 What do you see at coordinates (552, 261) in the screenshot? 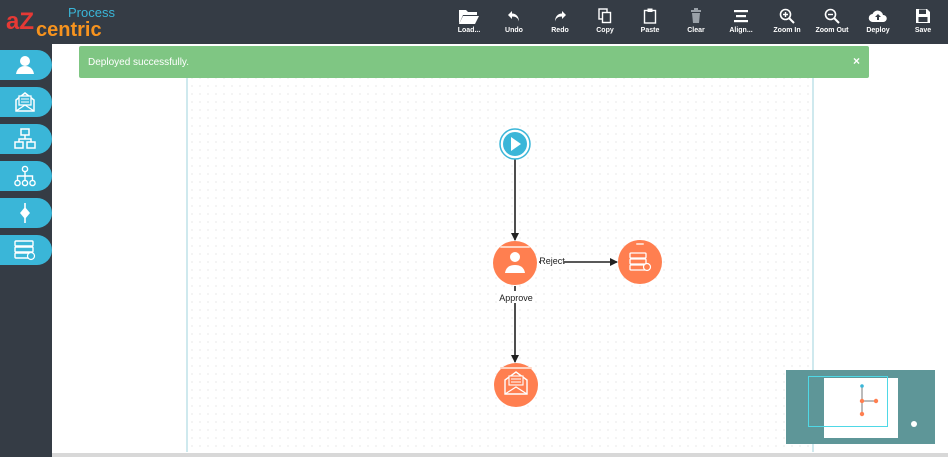
I see `edge-label-reject: Reject` at bounding box center [552, 261].